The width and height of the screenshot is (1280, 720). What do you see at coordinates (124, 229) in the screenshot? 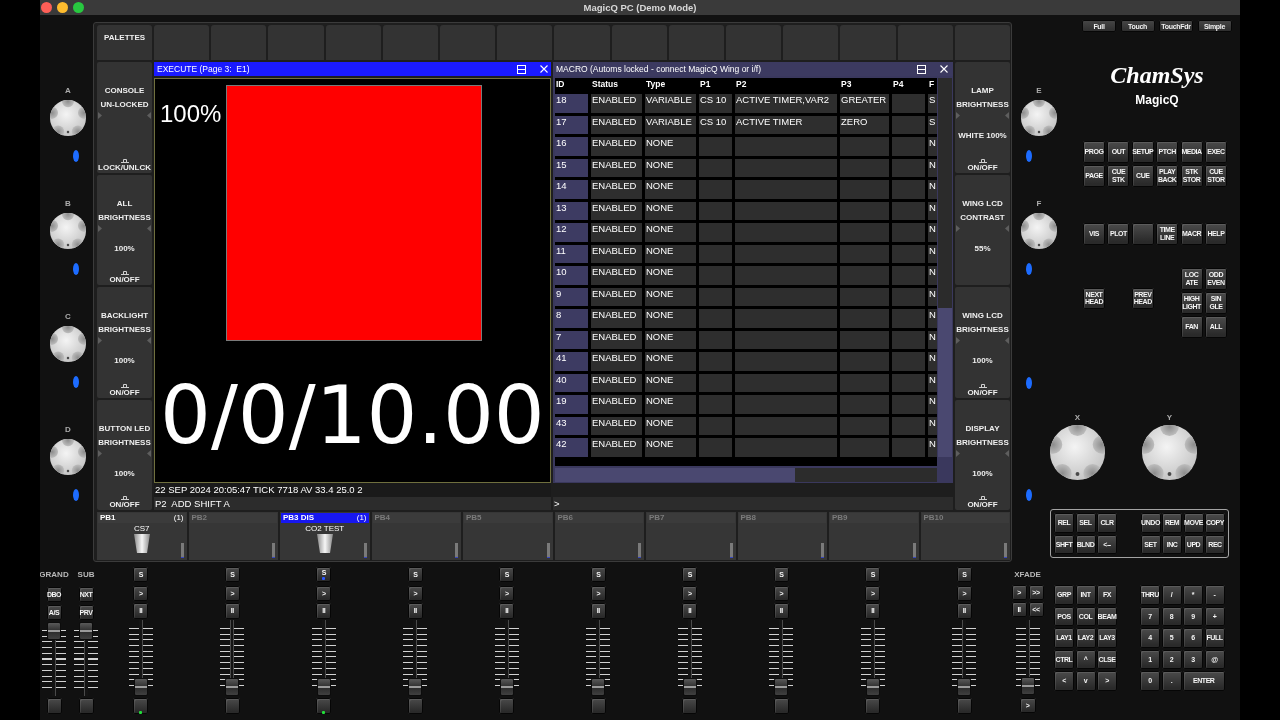
I see `soft-button: ALL BRIGHTNESS 100% ON/OFF` at bounding box center [124, 229].